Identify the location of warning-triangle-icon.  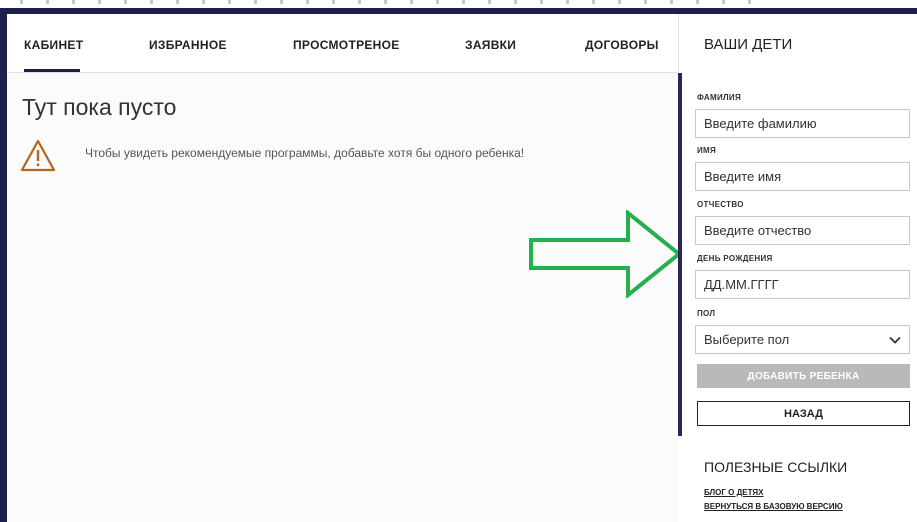
(38, 155).